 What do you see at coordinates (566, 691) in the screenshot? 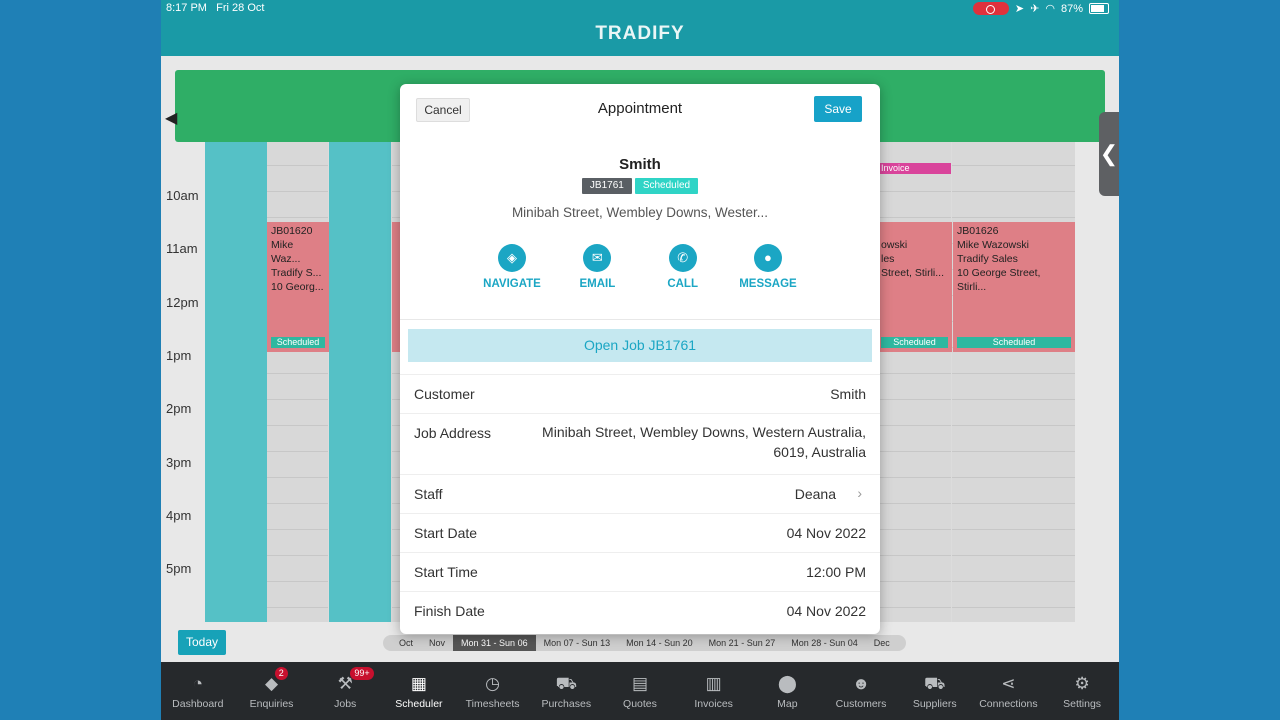
I see `tab-purchases: ⛟ Purchases` at bounding box center [566, 691].